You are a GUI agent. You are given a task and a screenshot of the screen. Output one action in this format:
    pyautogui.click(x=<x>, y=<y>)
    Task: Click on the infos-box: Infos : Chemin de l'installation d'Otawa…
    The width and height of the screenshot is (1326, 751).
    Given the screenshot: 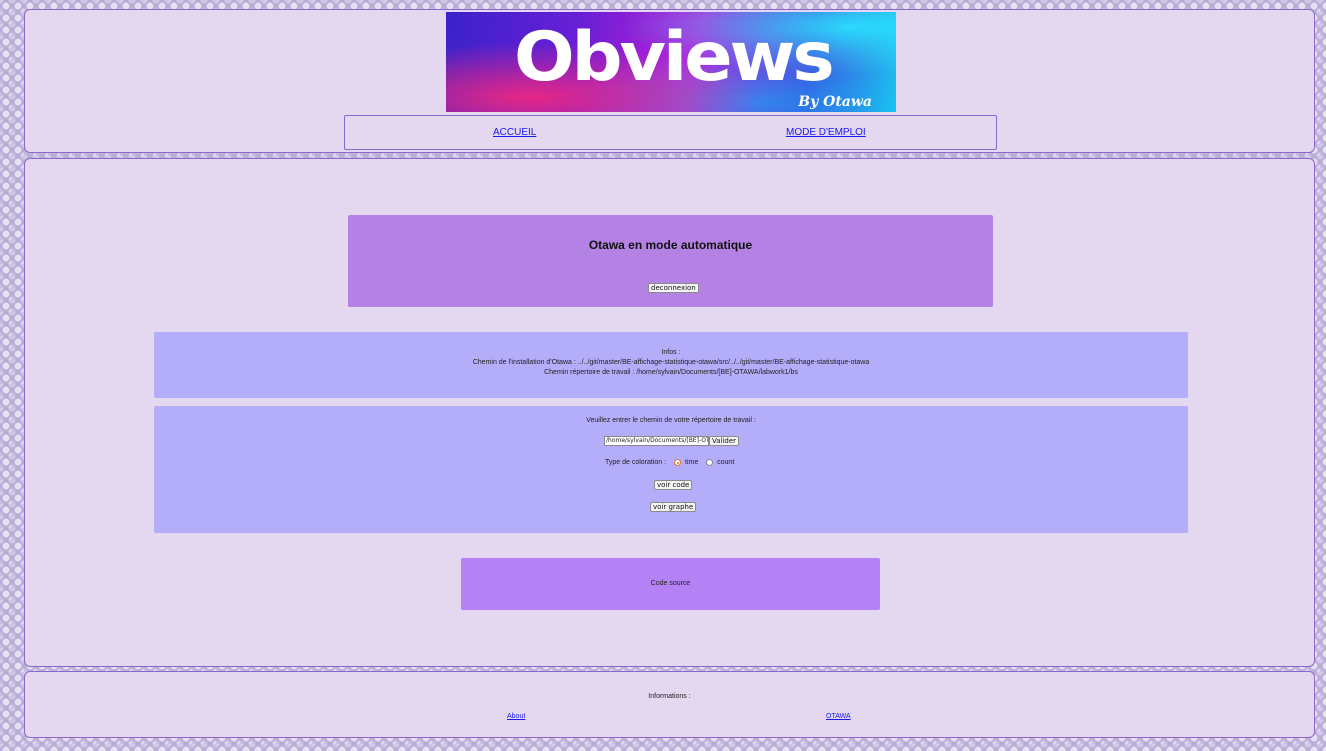 What is the action you would take?
    pyautogui.click(x=671, y=365)
    